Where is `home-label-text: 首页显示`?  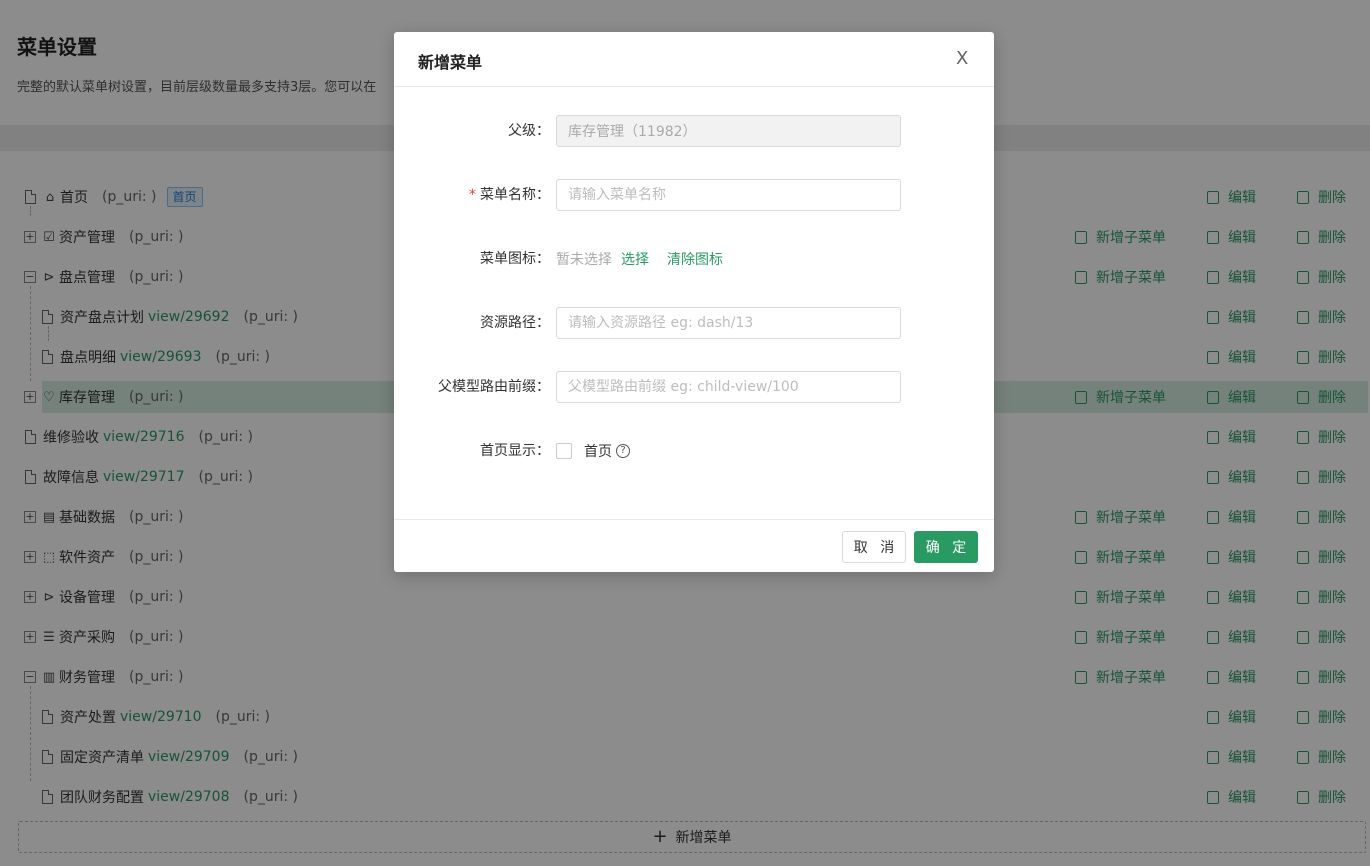
home-label-text: 首页显示 is located at coordinates (508, 451).